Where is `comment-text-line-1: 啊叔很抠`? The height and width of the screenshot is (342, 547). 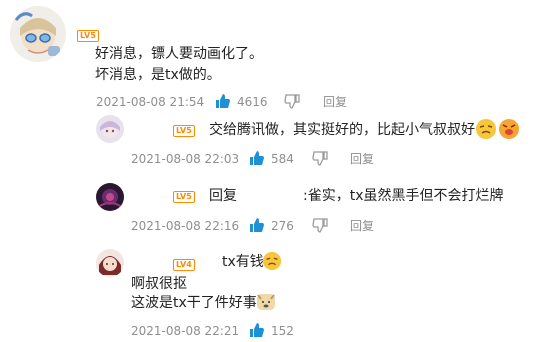
comment-text-line-1: 啊叔很抠 is located at coordinates (159, 284).